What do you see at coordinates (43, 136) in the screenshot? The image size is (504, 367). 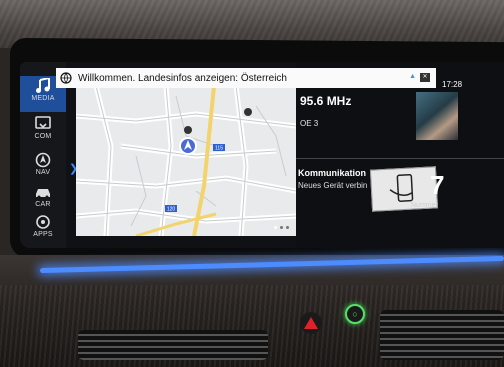 I see `sidebar-item-label: COM` at bounding box center [43, 136].